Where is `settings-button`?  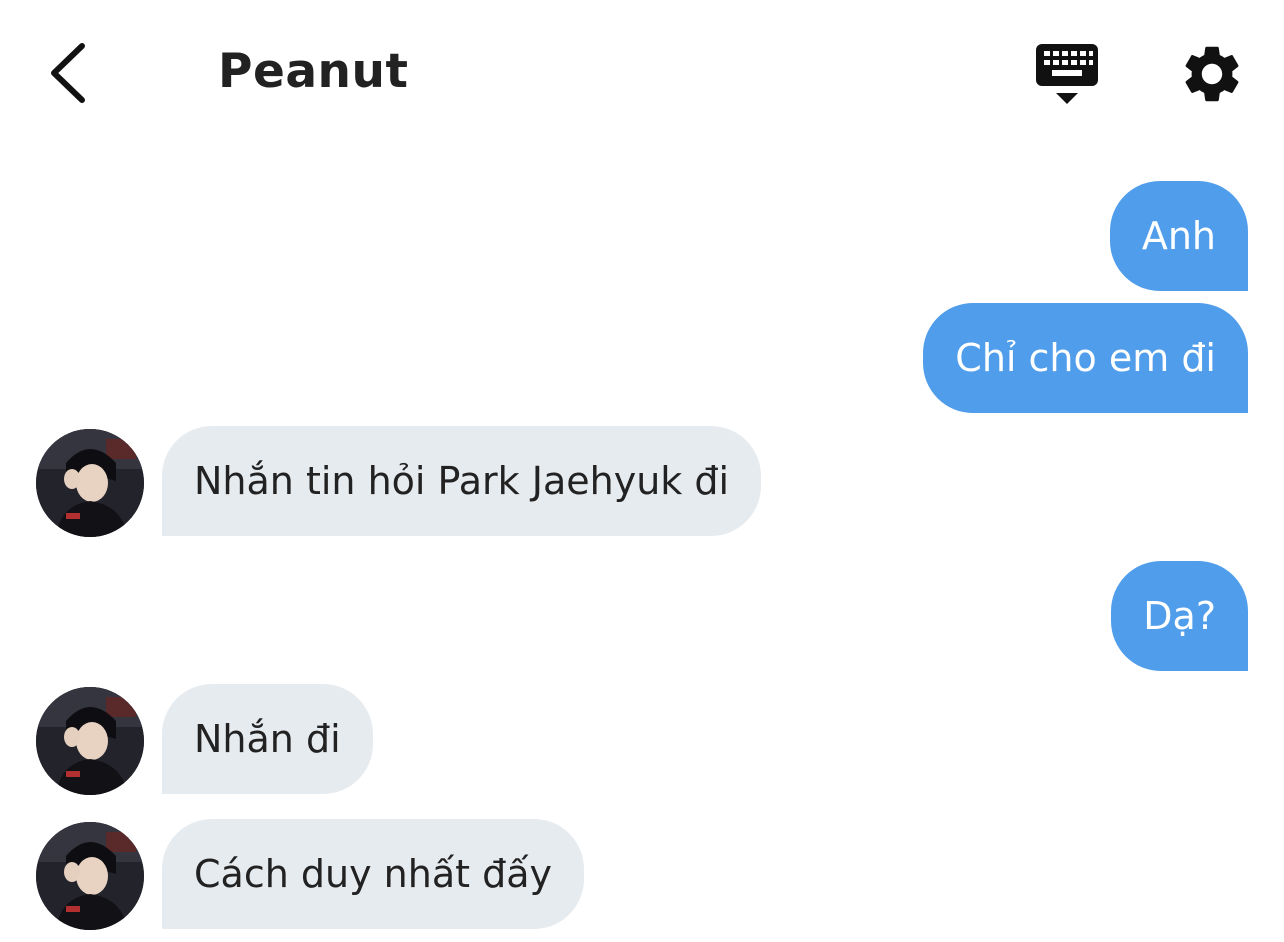 settings-button is located at coordinates (1212, 74).